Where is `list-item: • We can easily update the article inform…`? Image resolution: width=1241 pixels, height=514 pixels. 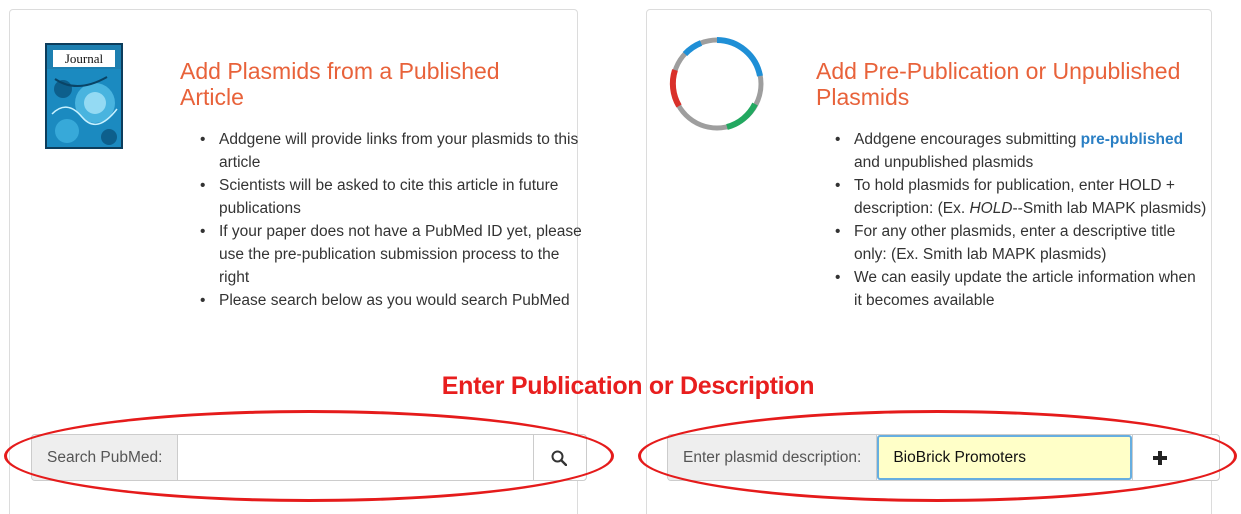
list-item: • We can easily update the article inform… is located at coordinates (1015, 289).